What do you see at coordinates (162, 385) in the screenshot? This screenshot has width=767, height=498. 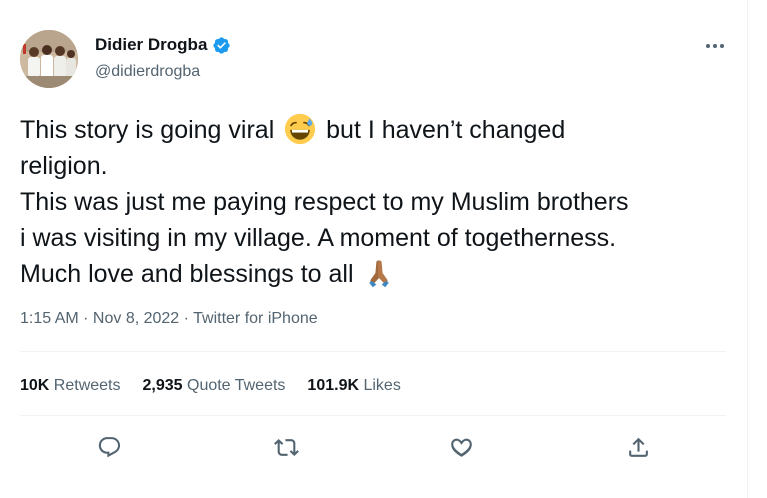 I see `quote-tweets-count: 2,935` at bounding box center [162, 385].